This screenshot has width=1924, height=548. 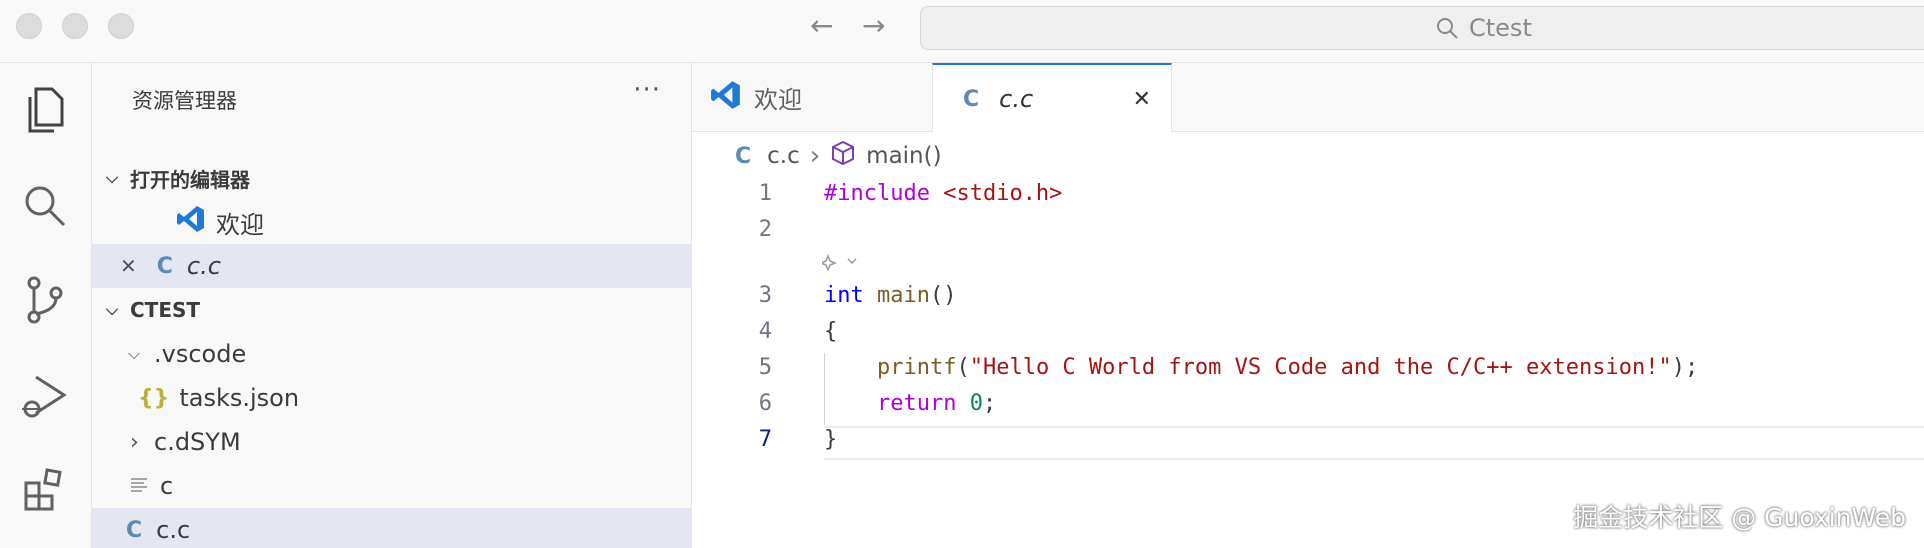 What do you see at coordinates (765, 439) in the screenshot?
I see `line-number: 7` at bounding box center [765, 439].